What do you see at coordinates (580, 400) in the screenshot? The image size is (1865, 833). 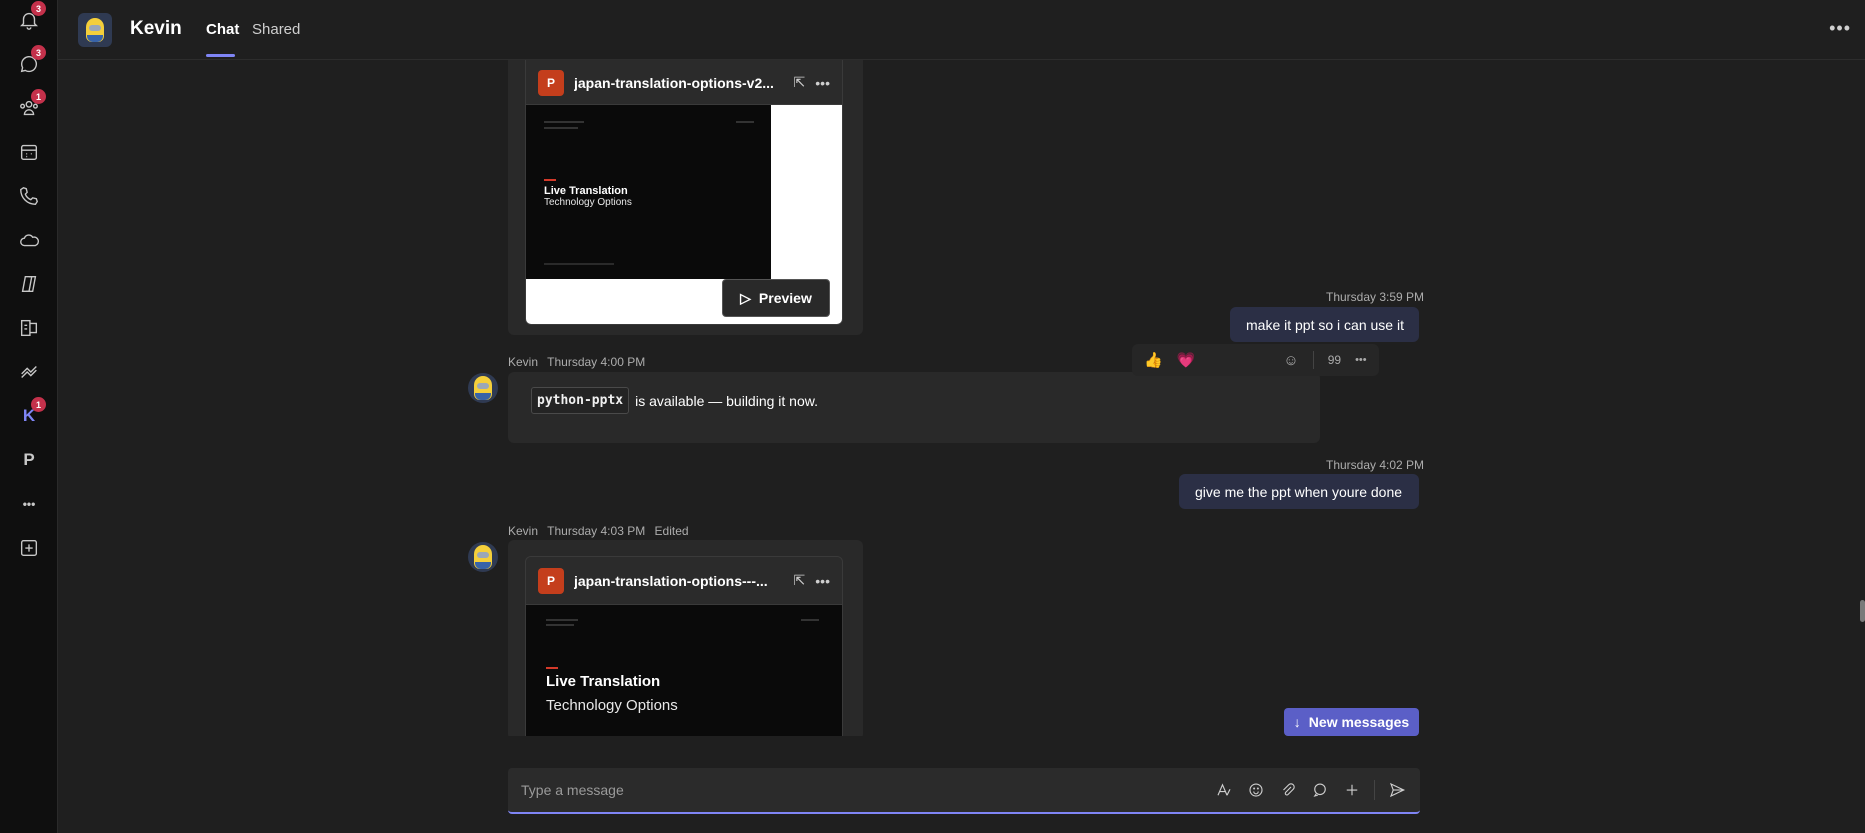 I see `inline-code: python-pptx` at bounding box center [580, 400].